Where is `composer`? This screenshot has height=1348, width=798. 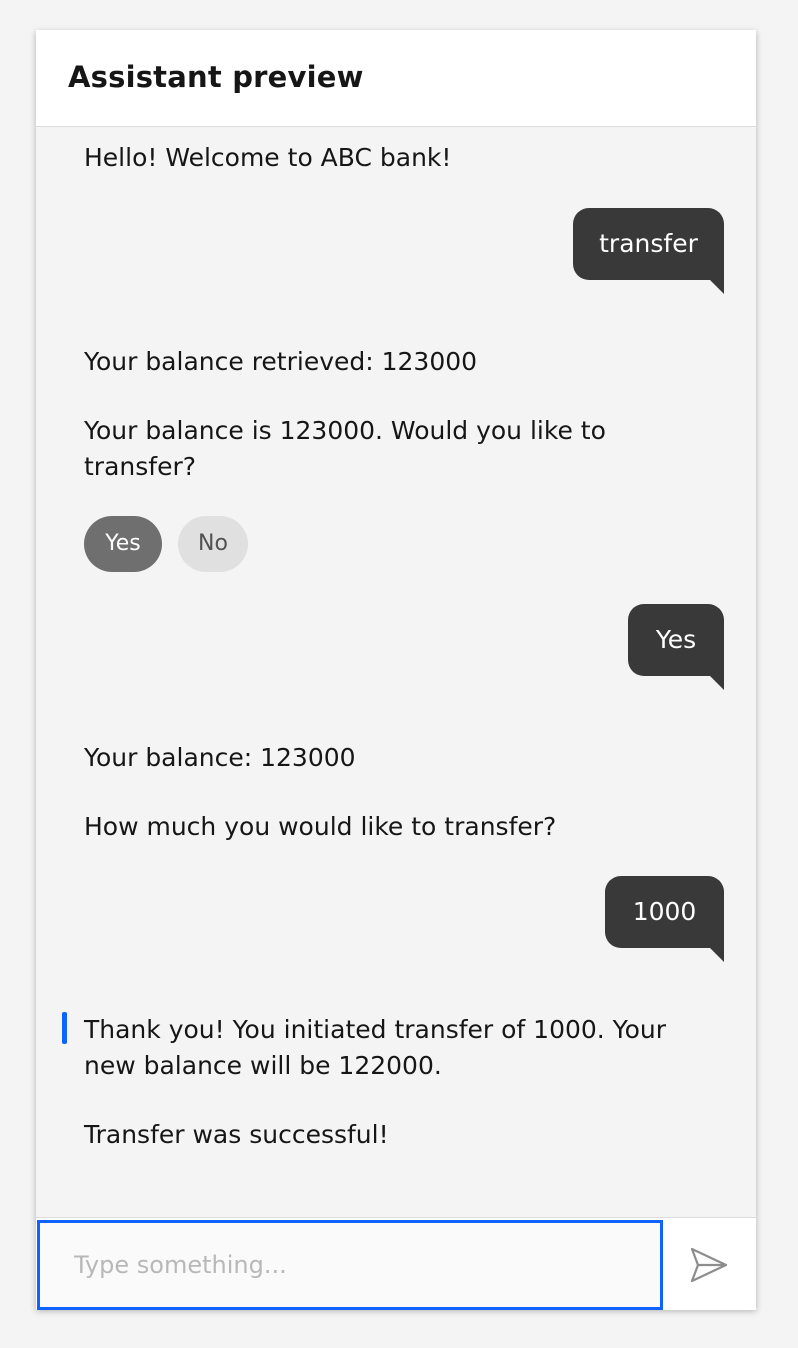 composer is located at coordinates (396, 1263).